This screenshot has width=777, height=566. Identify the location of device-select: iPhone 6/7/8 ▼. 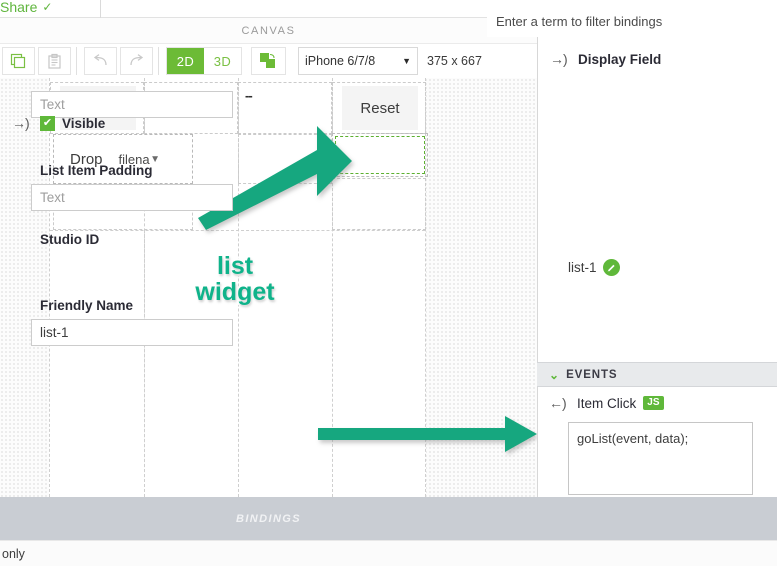
(358, 61).